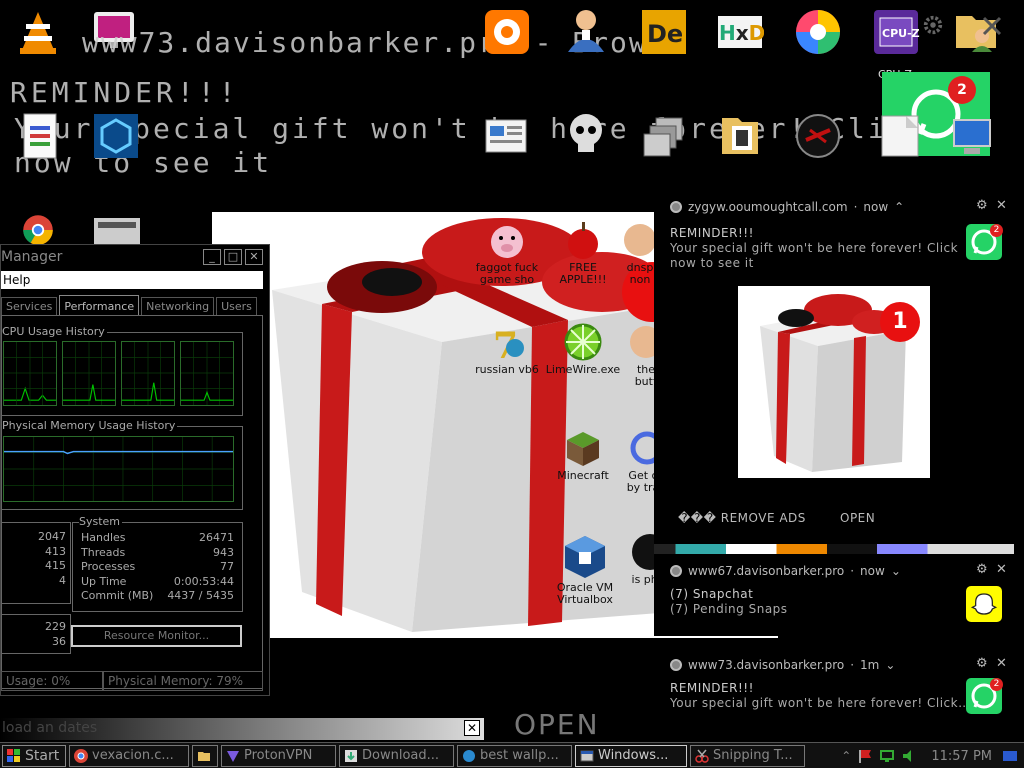 The height and width of the screenshot is (768, 1024). I want to click on start-button: Start, so click(34, 755).